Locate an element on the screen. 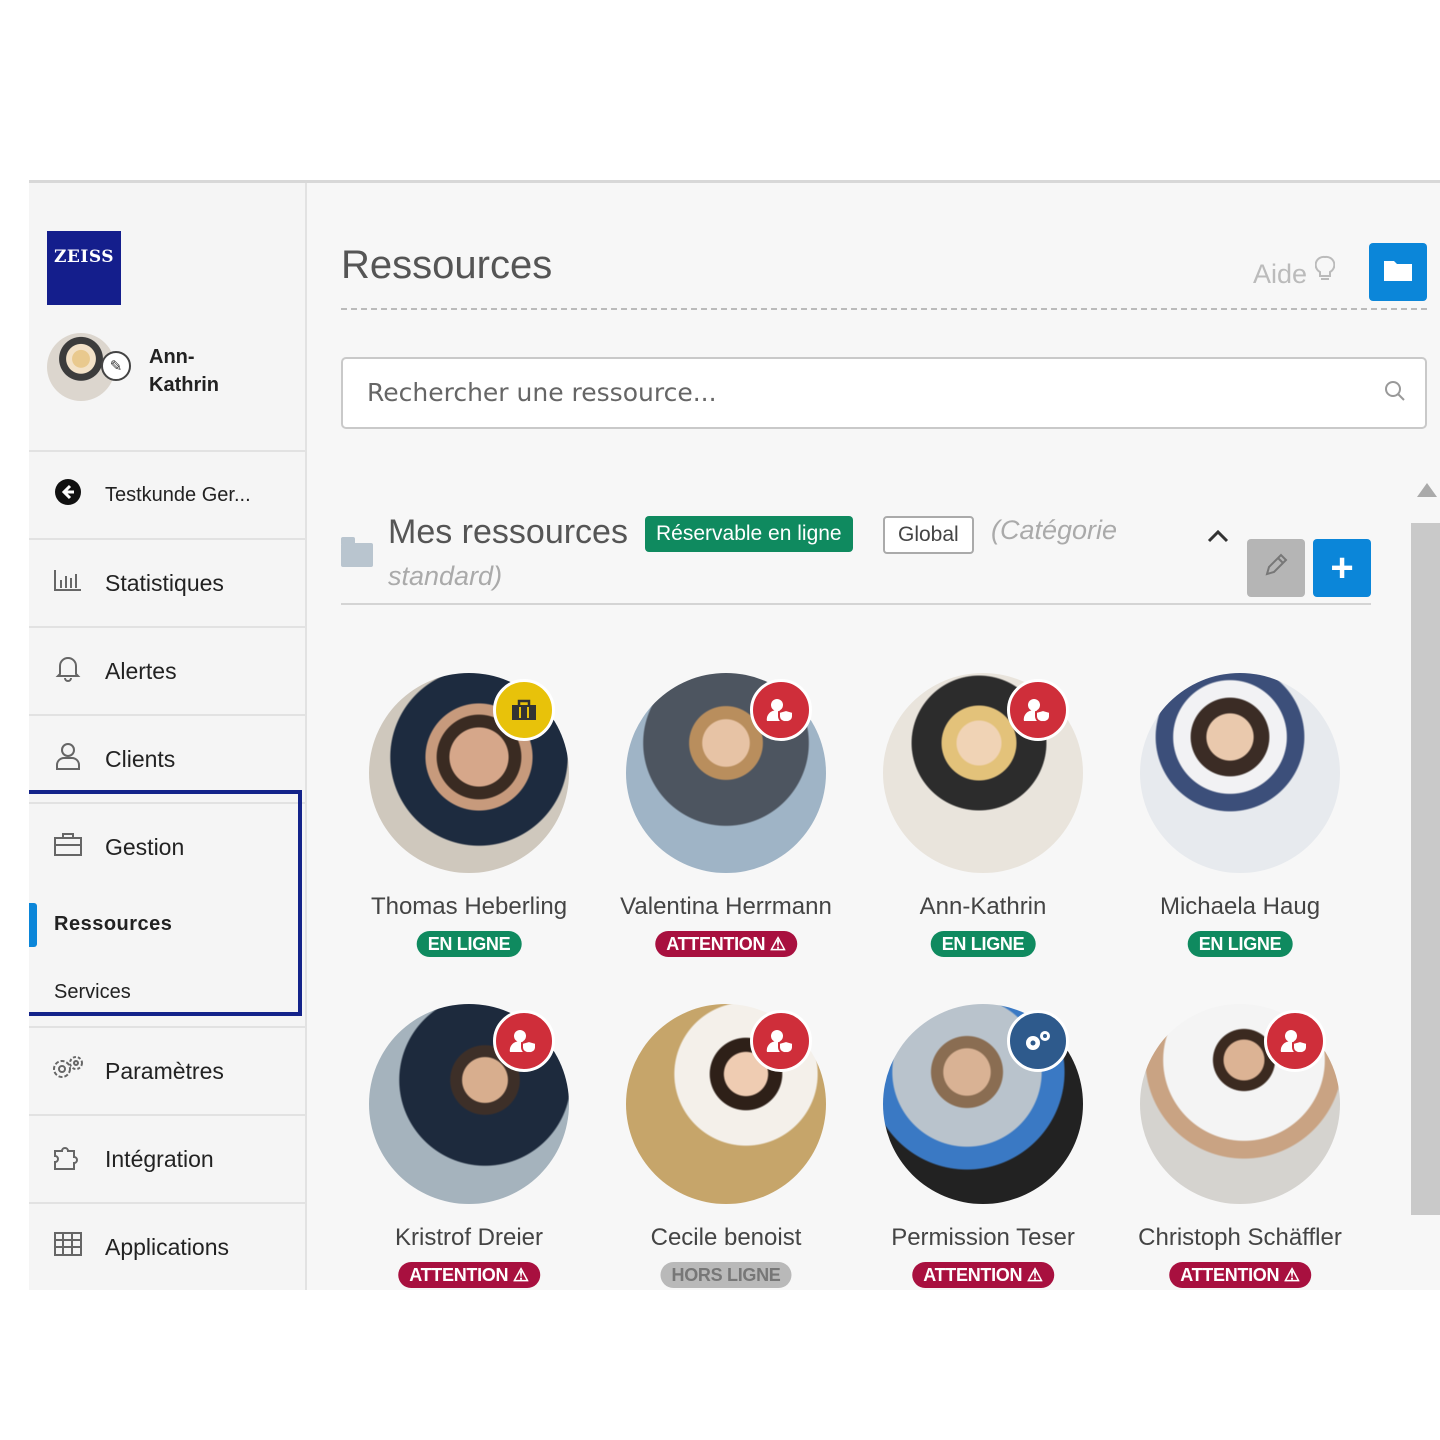  user-icon is located at coordinates (68, 759).